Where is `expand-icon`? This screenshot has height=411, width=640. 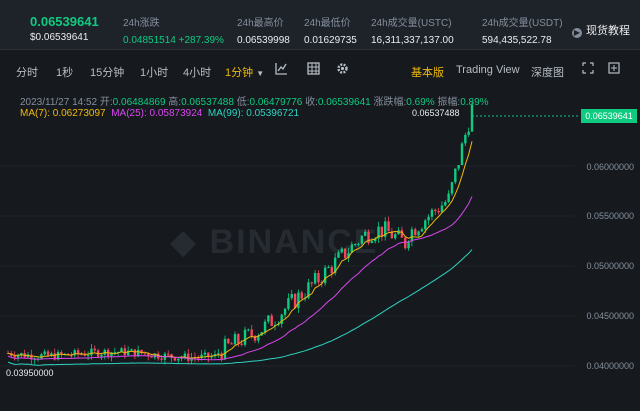
expand-icon is located at coordinates (588, 69).